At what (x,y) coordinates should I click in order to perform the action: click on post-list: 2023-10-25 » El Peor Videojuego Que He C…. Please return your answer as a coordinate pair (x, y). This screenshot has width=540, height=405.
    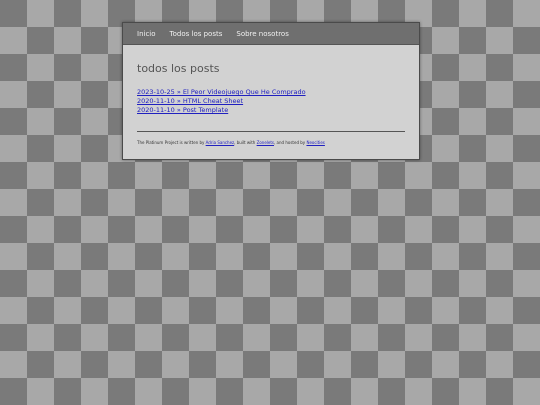
    Looking at the image, I should click on (271, 101).